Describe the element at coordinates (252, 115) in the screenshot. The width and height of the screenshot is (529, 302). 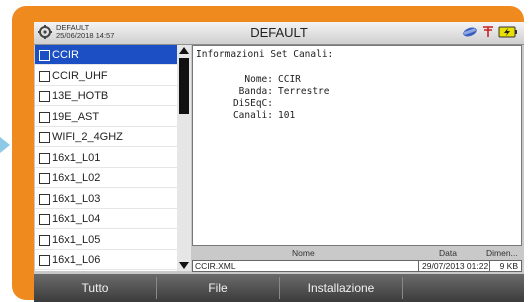
I see `info-key: Canali:` at that location.